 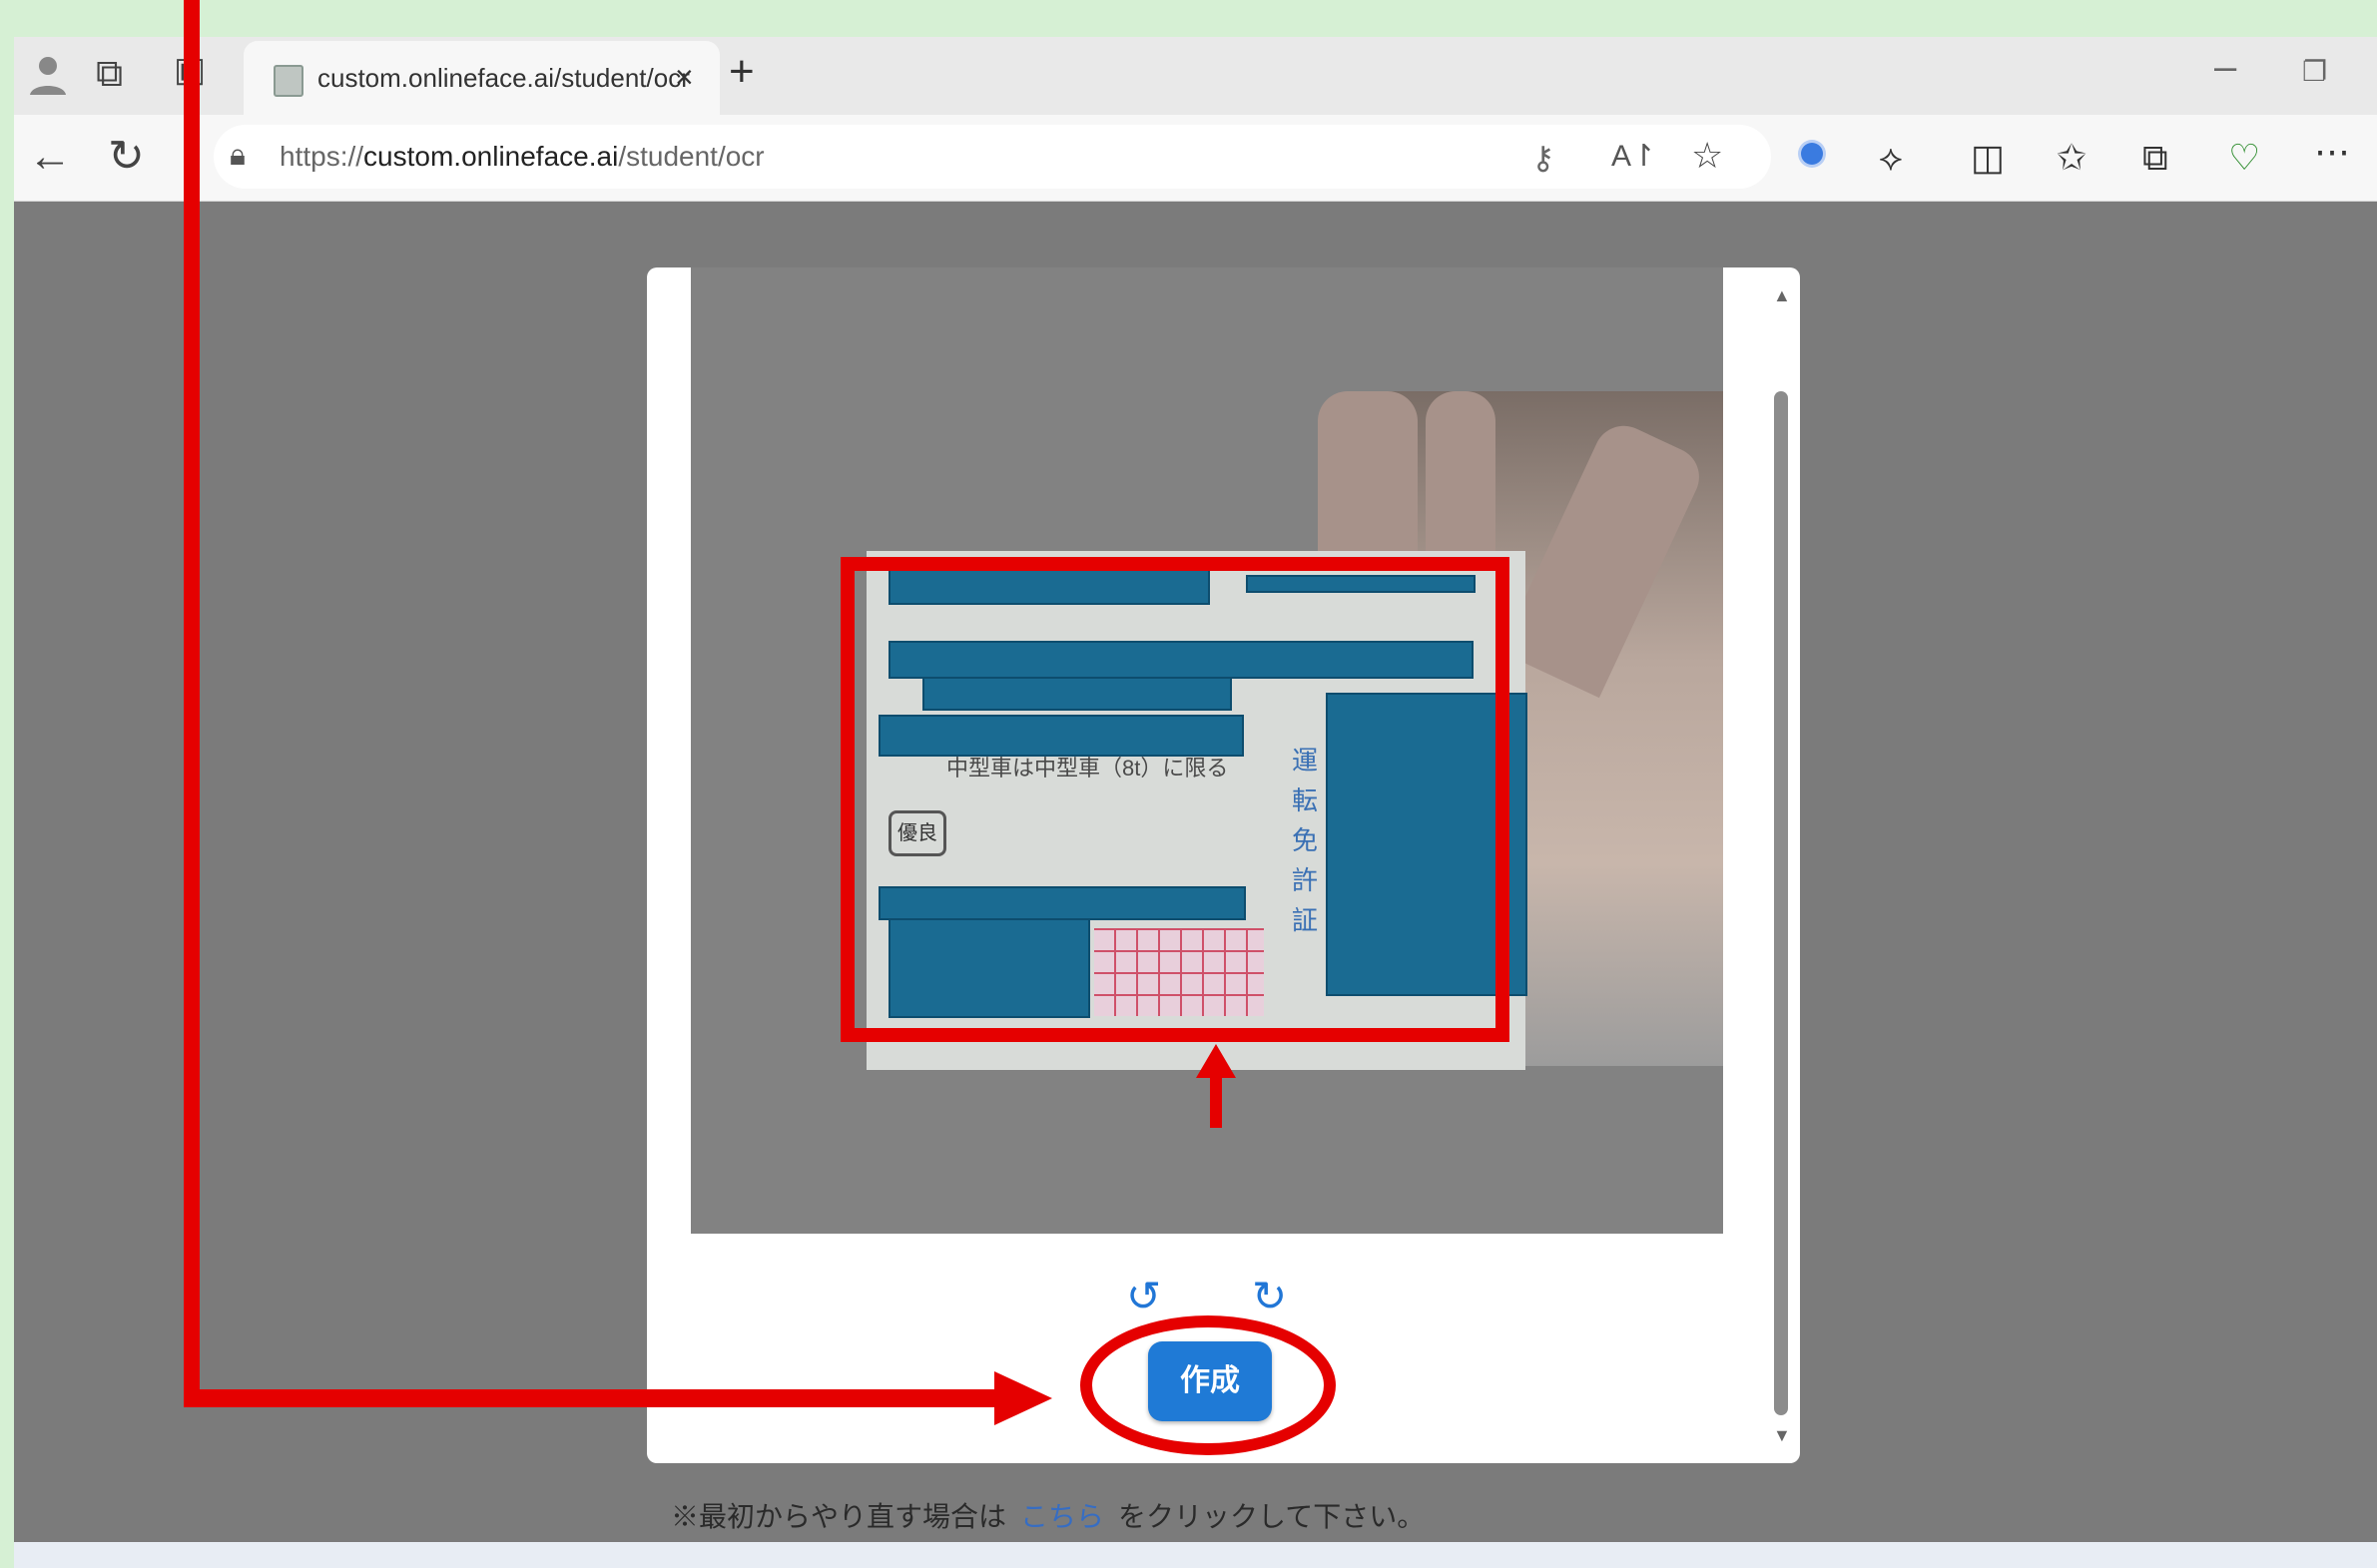 What do you see at coordinates (238, 156) in the screenshot?
I see `lock-icon: 🔒︎` at bounding box center [238, 156].